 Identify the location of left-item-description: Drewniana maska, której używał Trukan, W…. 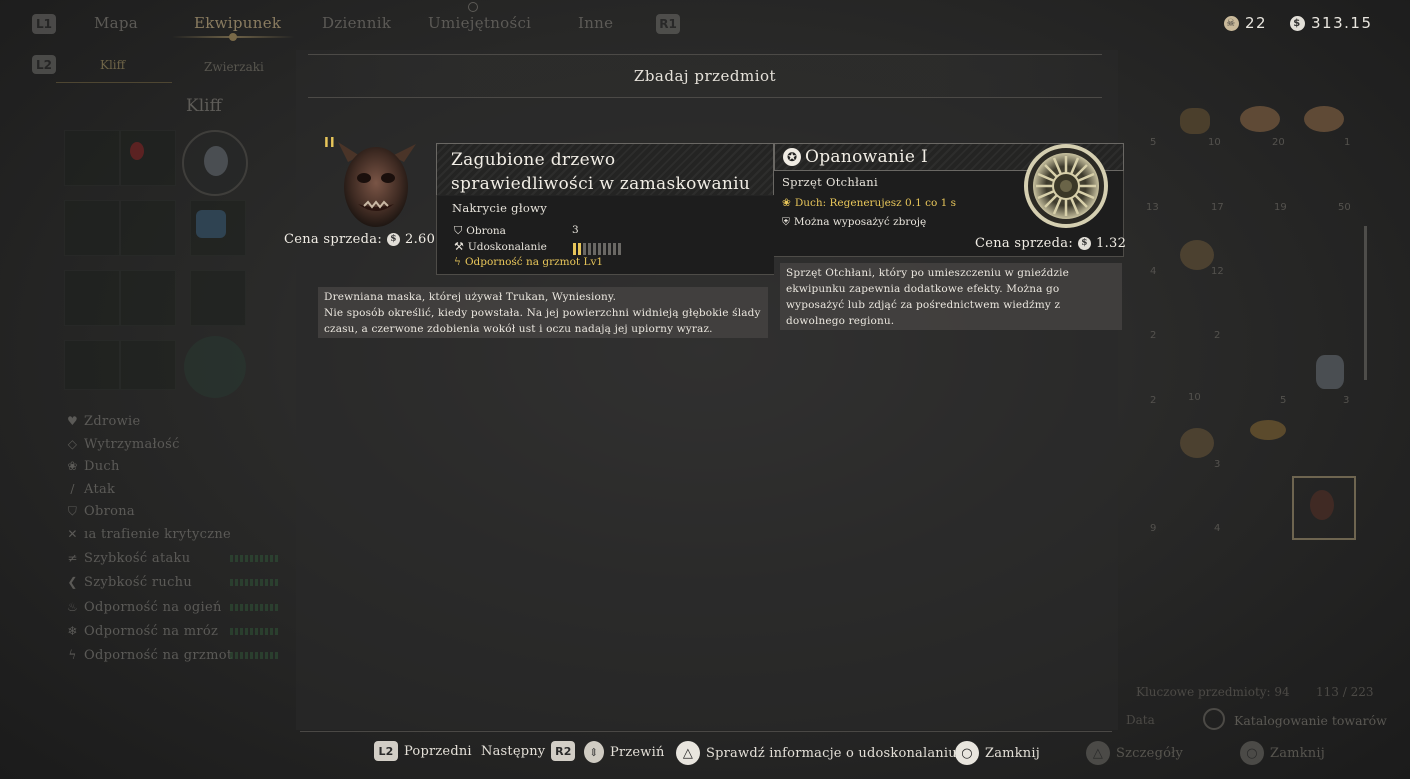
(543, 312).